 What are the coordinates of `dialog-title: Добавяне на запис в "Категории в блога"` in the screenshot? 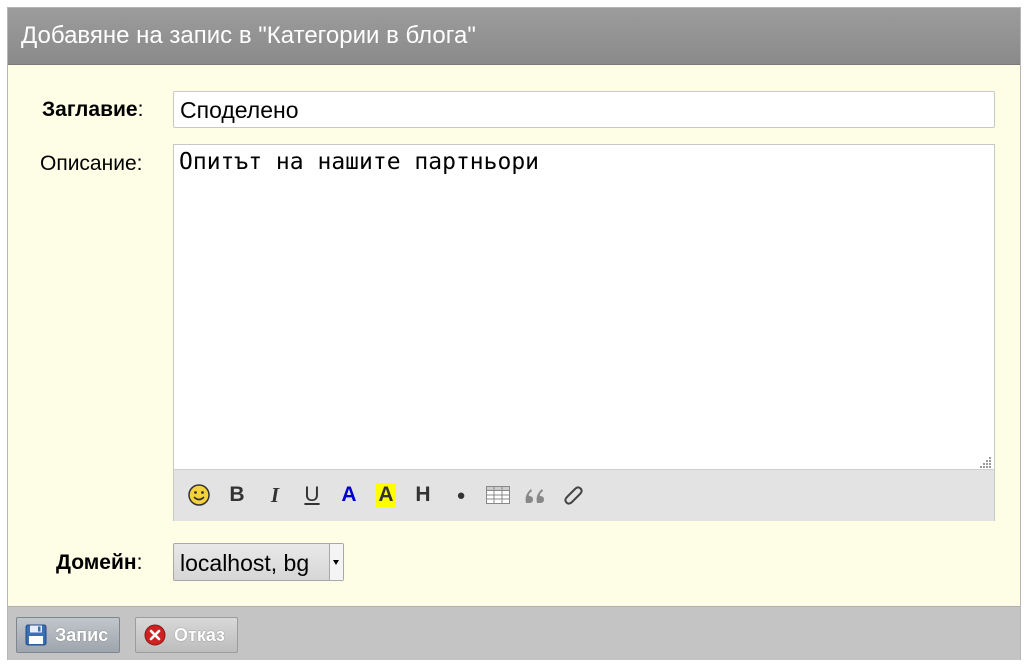 It's located at (248, 35).